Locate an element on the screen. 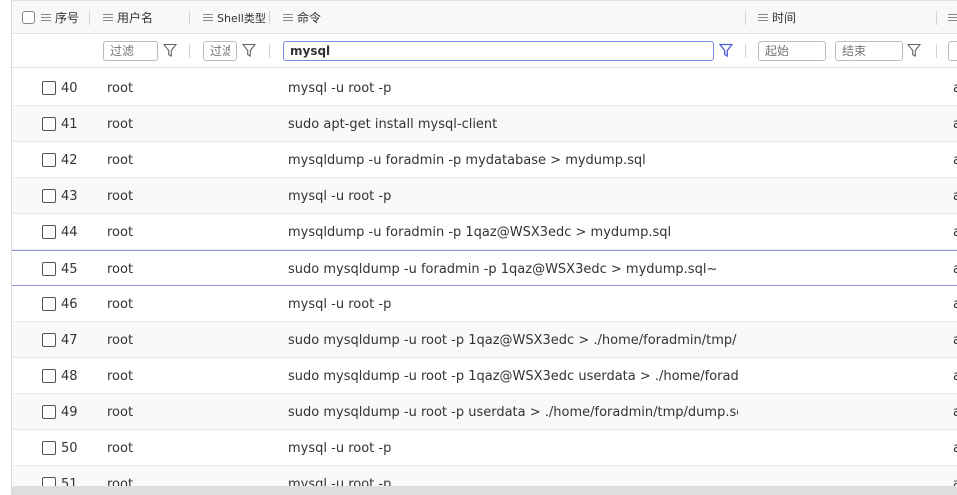 Image resolution: width=957 pixels, height=495 pixels. header-seq: 序号 is located at coordinates (50, 17).